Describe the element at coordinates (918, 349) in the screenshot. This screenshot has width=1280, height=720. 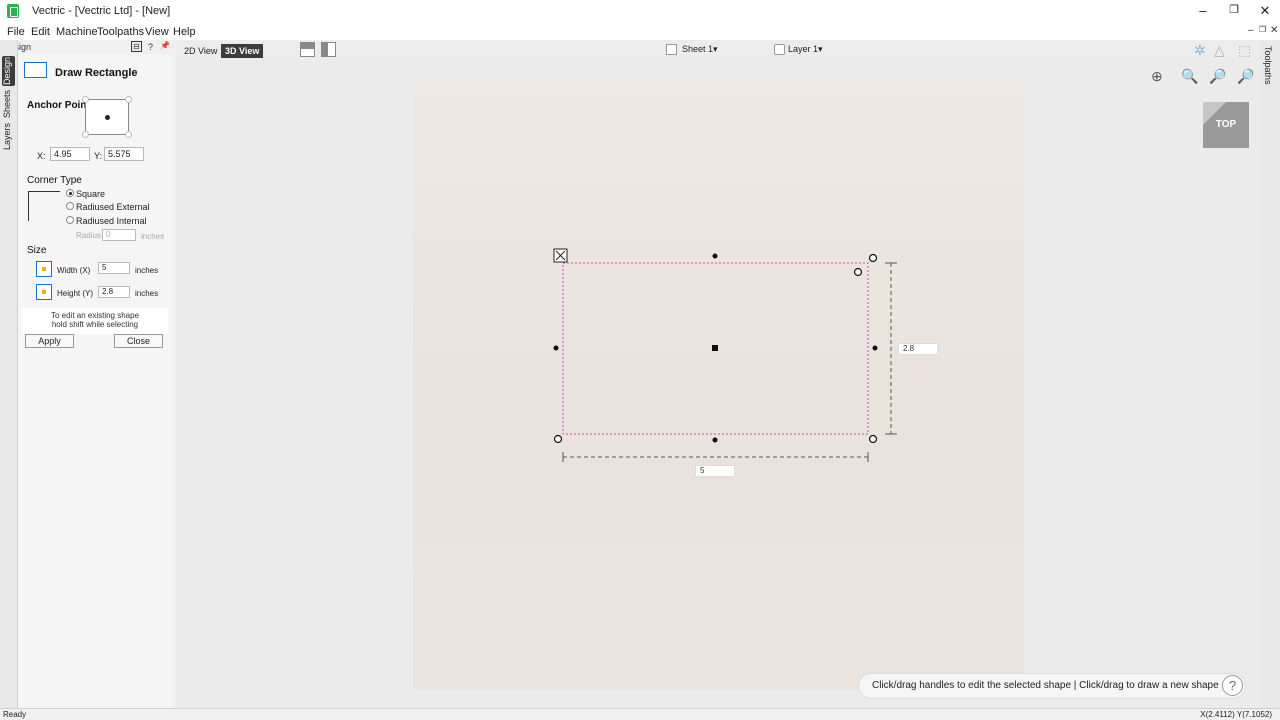
I see `height-dimension-input: 2.8` at that location.